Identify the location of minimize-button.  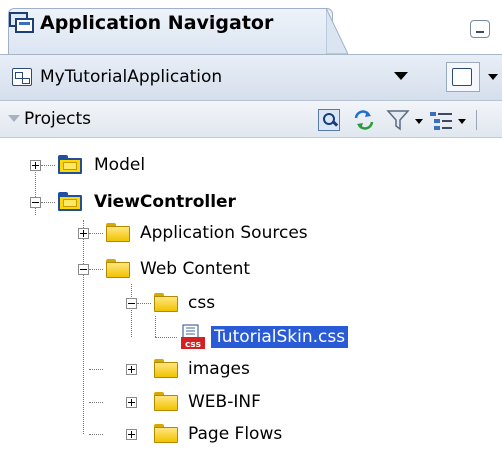
(480, 29).